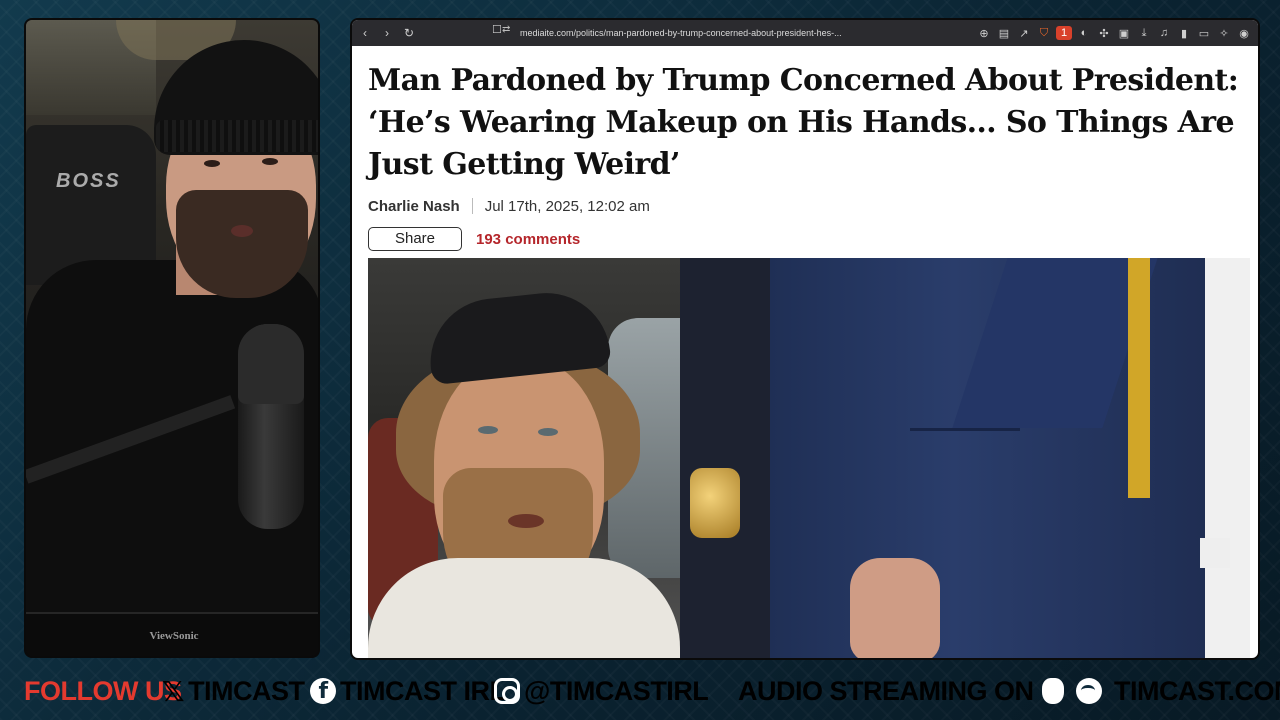 This screenshot has width=1280, height=720. I want to click on facebook-icon: f, so click(323, 691).